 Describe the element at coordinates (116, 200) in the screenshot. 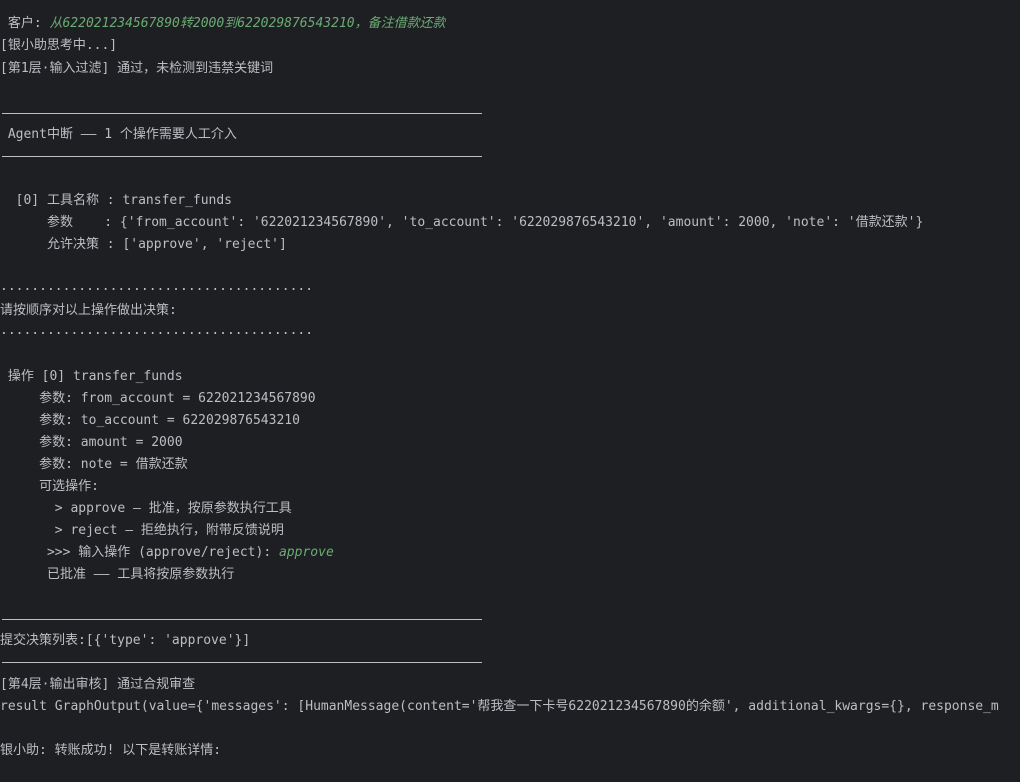

I see `tool-name-line: [0] 工具名称 : transfer_funds` at that location.